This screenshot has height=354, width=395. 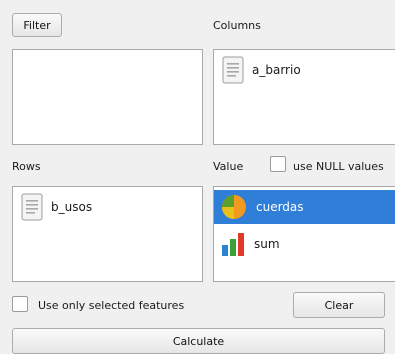 What do you see at coordinates (111, 305) in the screenshot?
I see `use-selected-features-label: Use only selected features` at bounding box center [111, 305].